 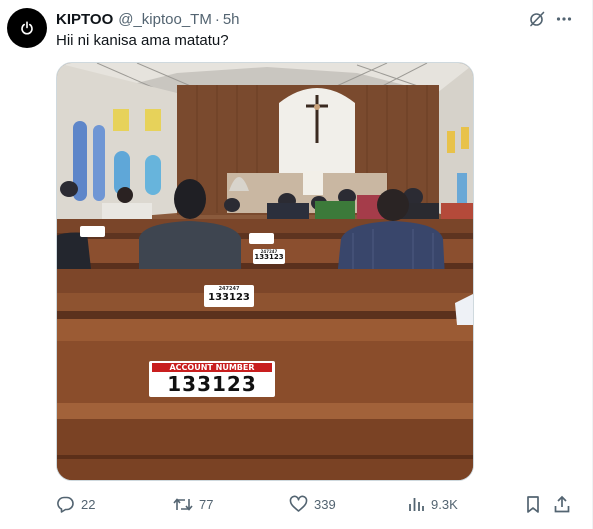 I want to click on reply-button: 22, so click(x=75, y=504).